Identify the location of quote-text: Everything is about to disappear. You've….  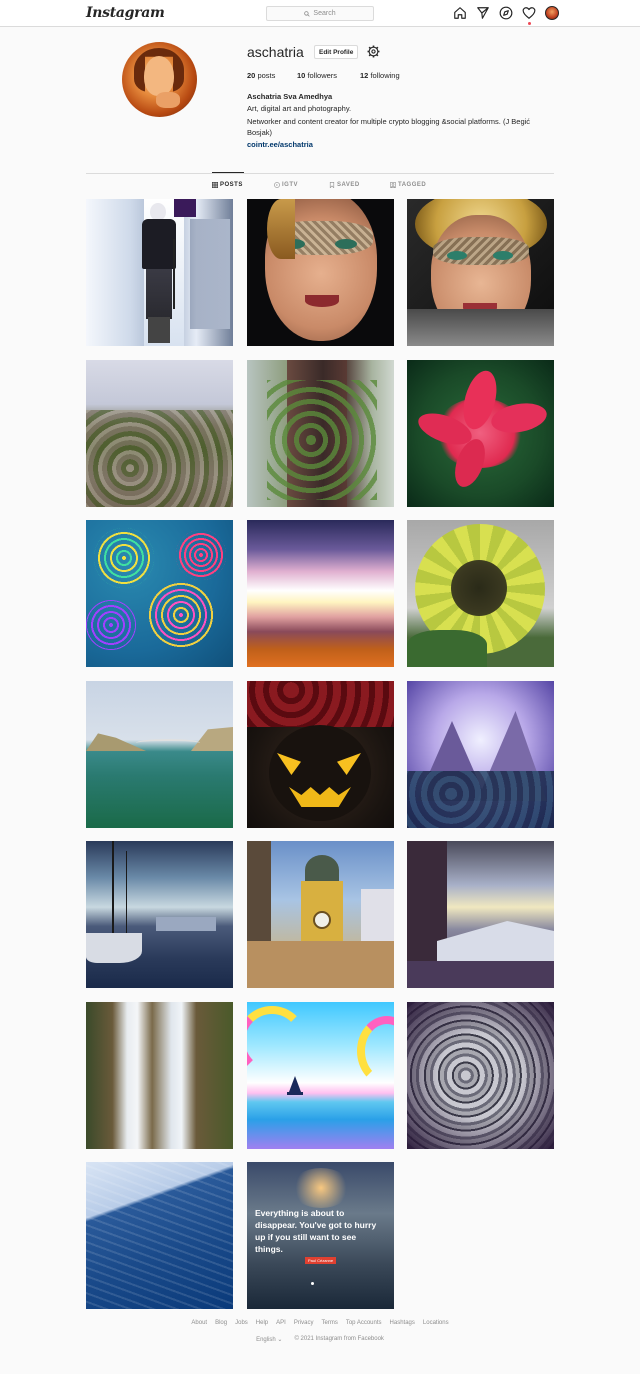
(316, 1231).